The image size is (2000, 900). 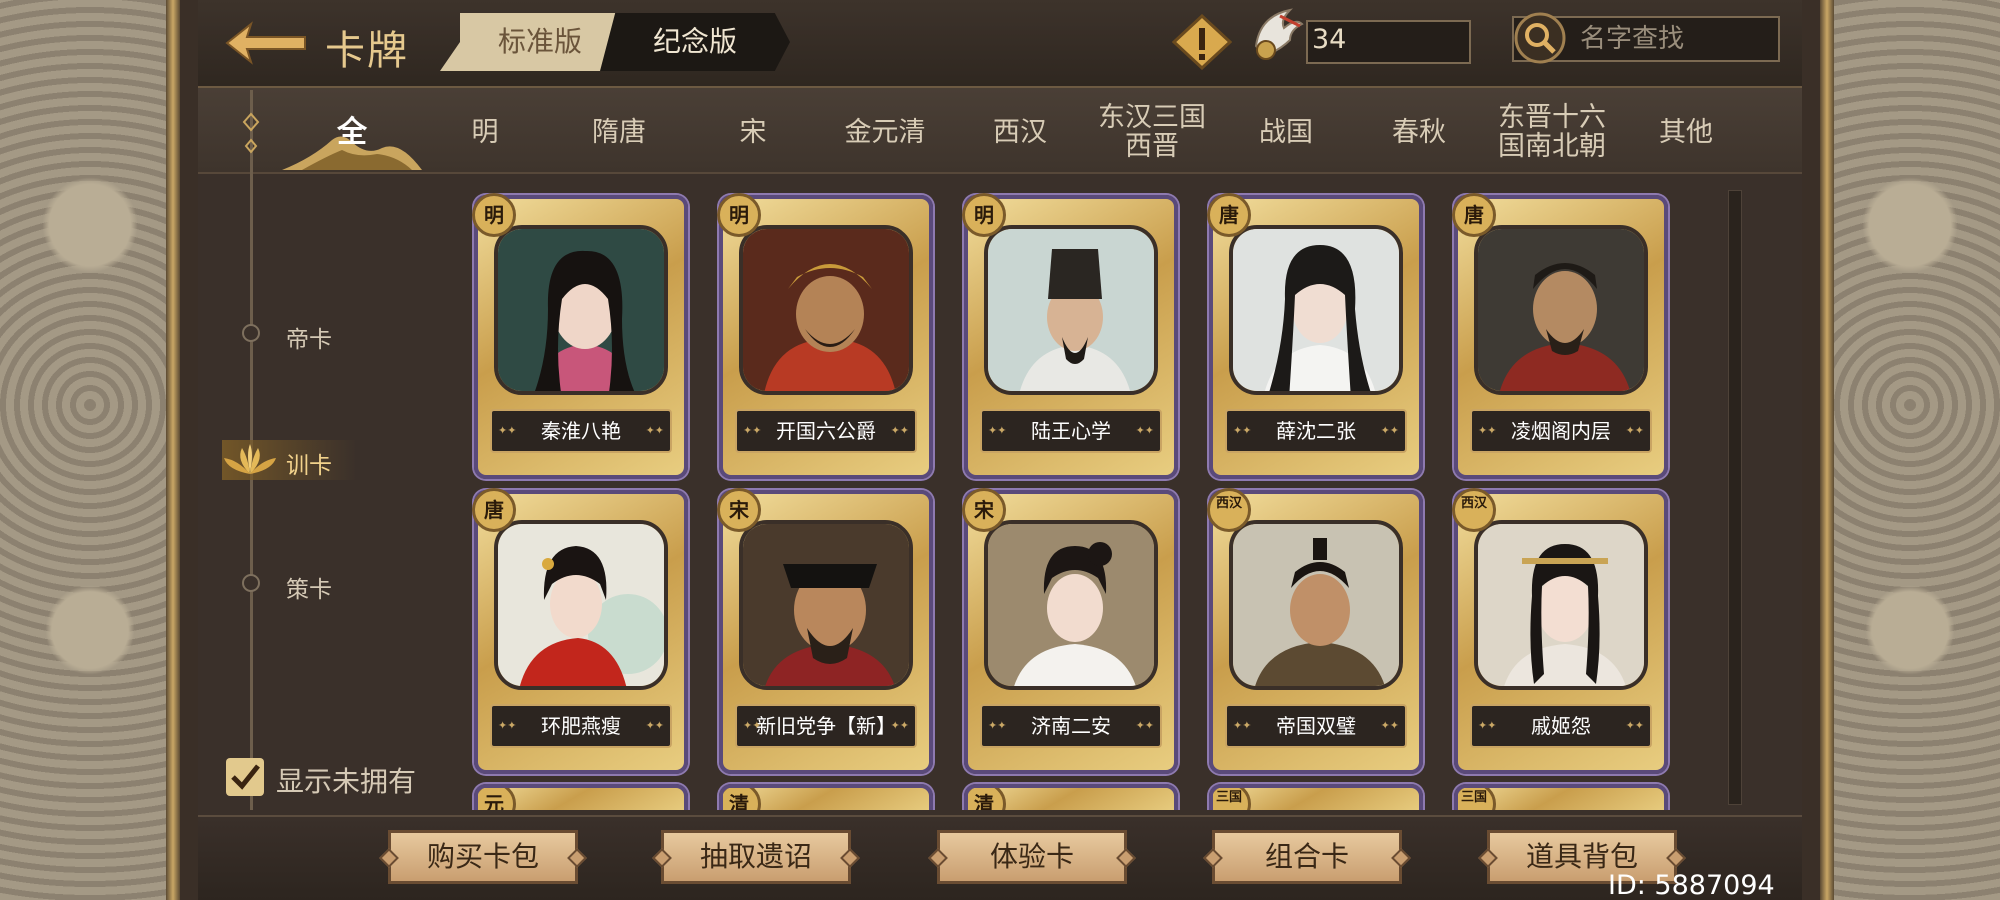 I want to click on card-name: 帝国双璧, so click(x=1316, y=726).